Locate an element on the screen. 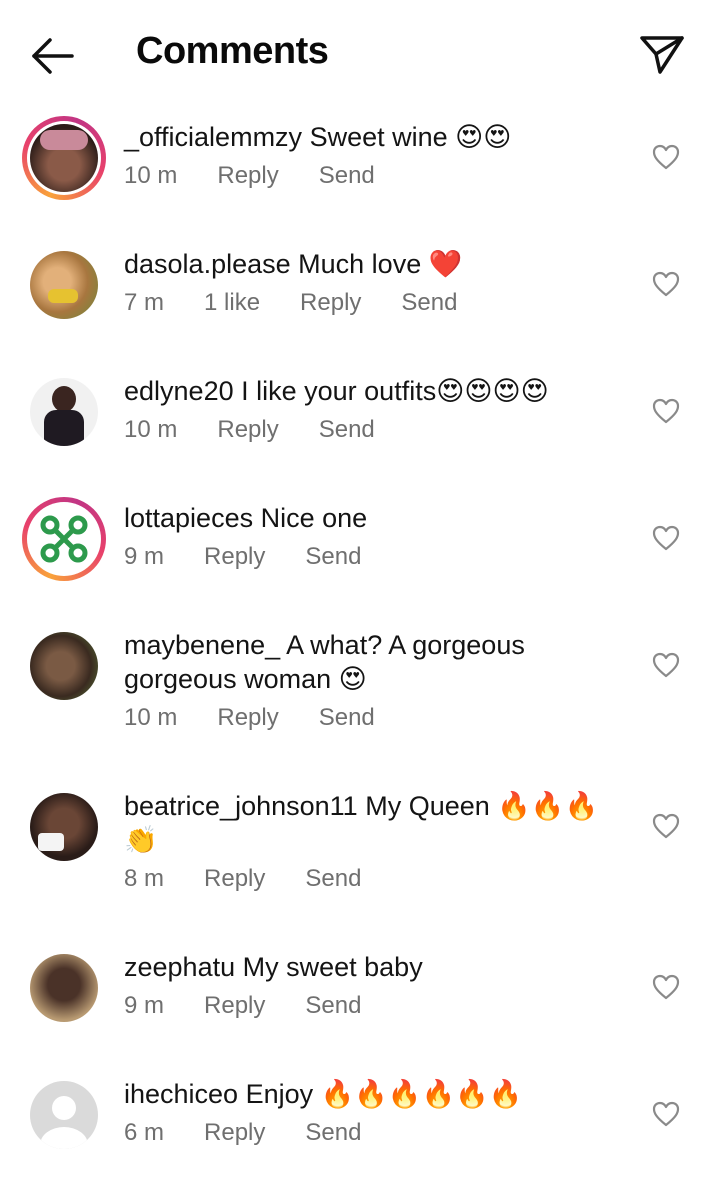 The width and height of the screenshot is (719, 1181). comment-body: Enjoy 🔥🔥🔥🔥🔥🔥 is located at coordinates (384, 1094).